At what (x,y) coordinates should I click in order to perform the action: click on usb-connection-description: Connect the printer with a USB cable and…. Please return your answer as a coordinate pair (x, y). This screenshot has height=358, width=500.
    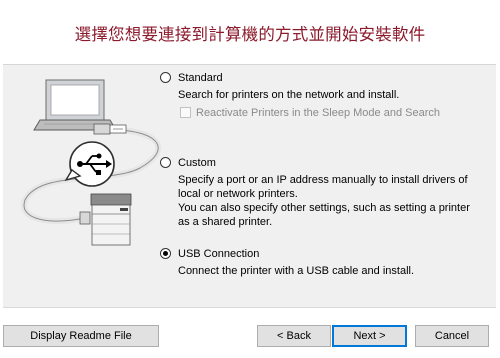
    Looking at the image, I should click on (296, 271).